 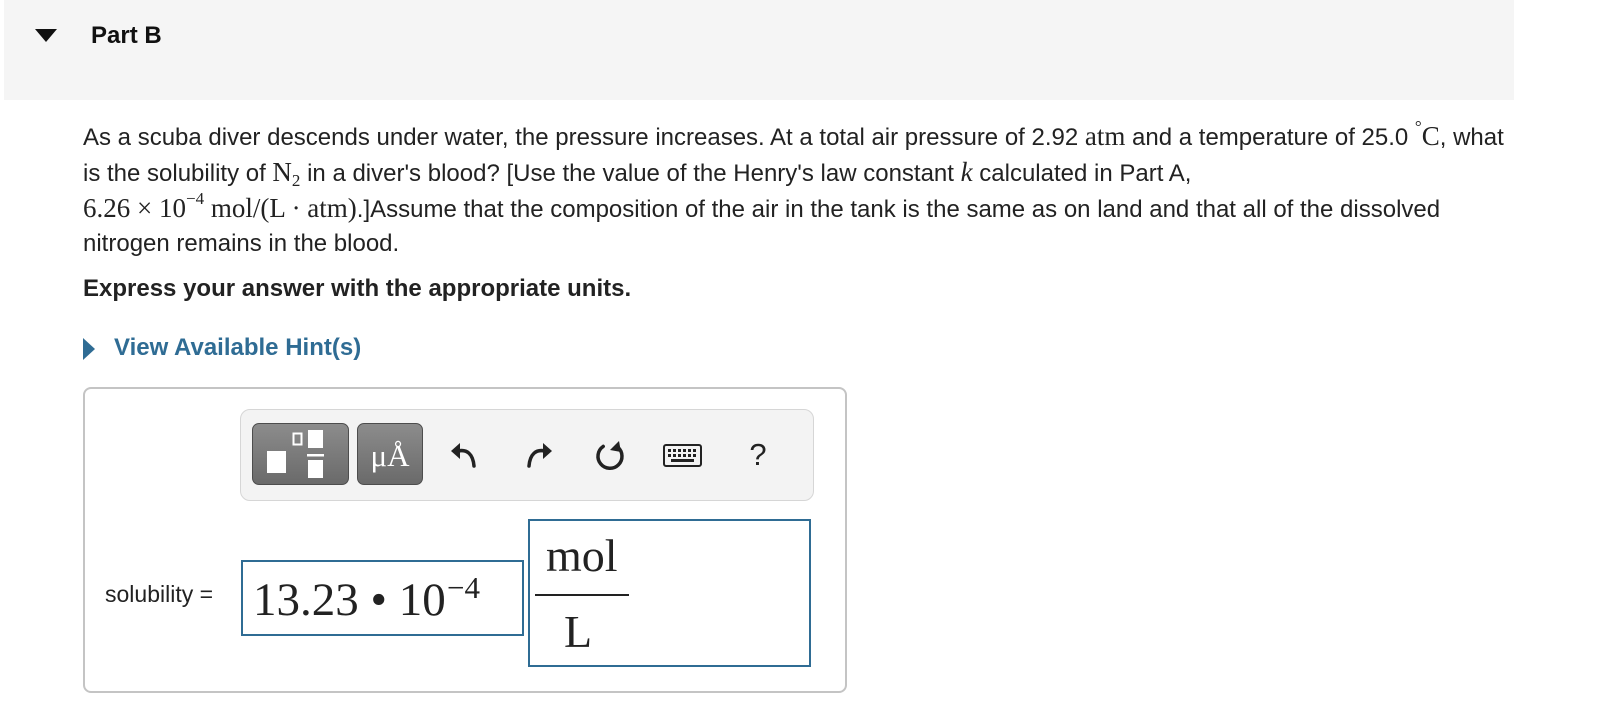 What do you see at coordinates (463, 587) in the screenshot?
I see `value-exponent: −4` at bounding box center [463, 587].